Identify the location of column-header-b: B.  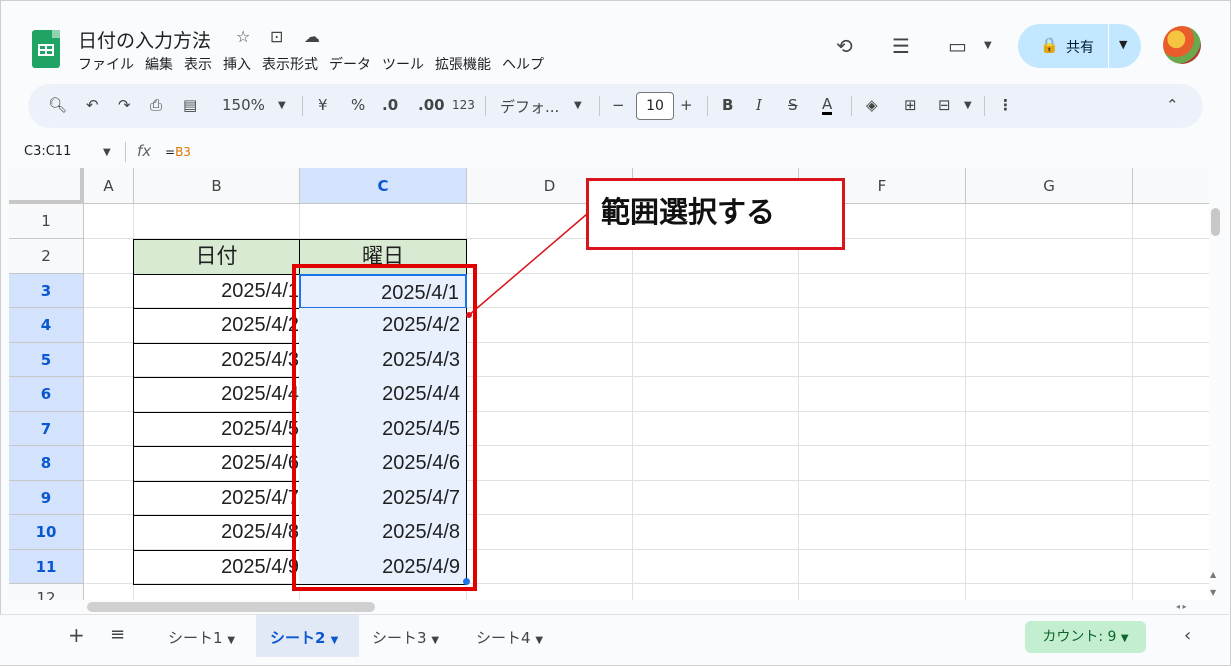
(217, 186).